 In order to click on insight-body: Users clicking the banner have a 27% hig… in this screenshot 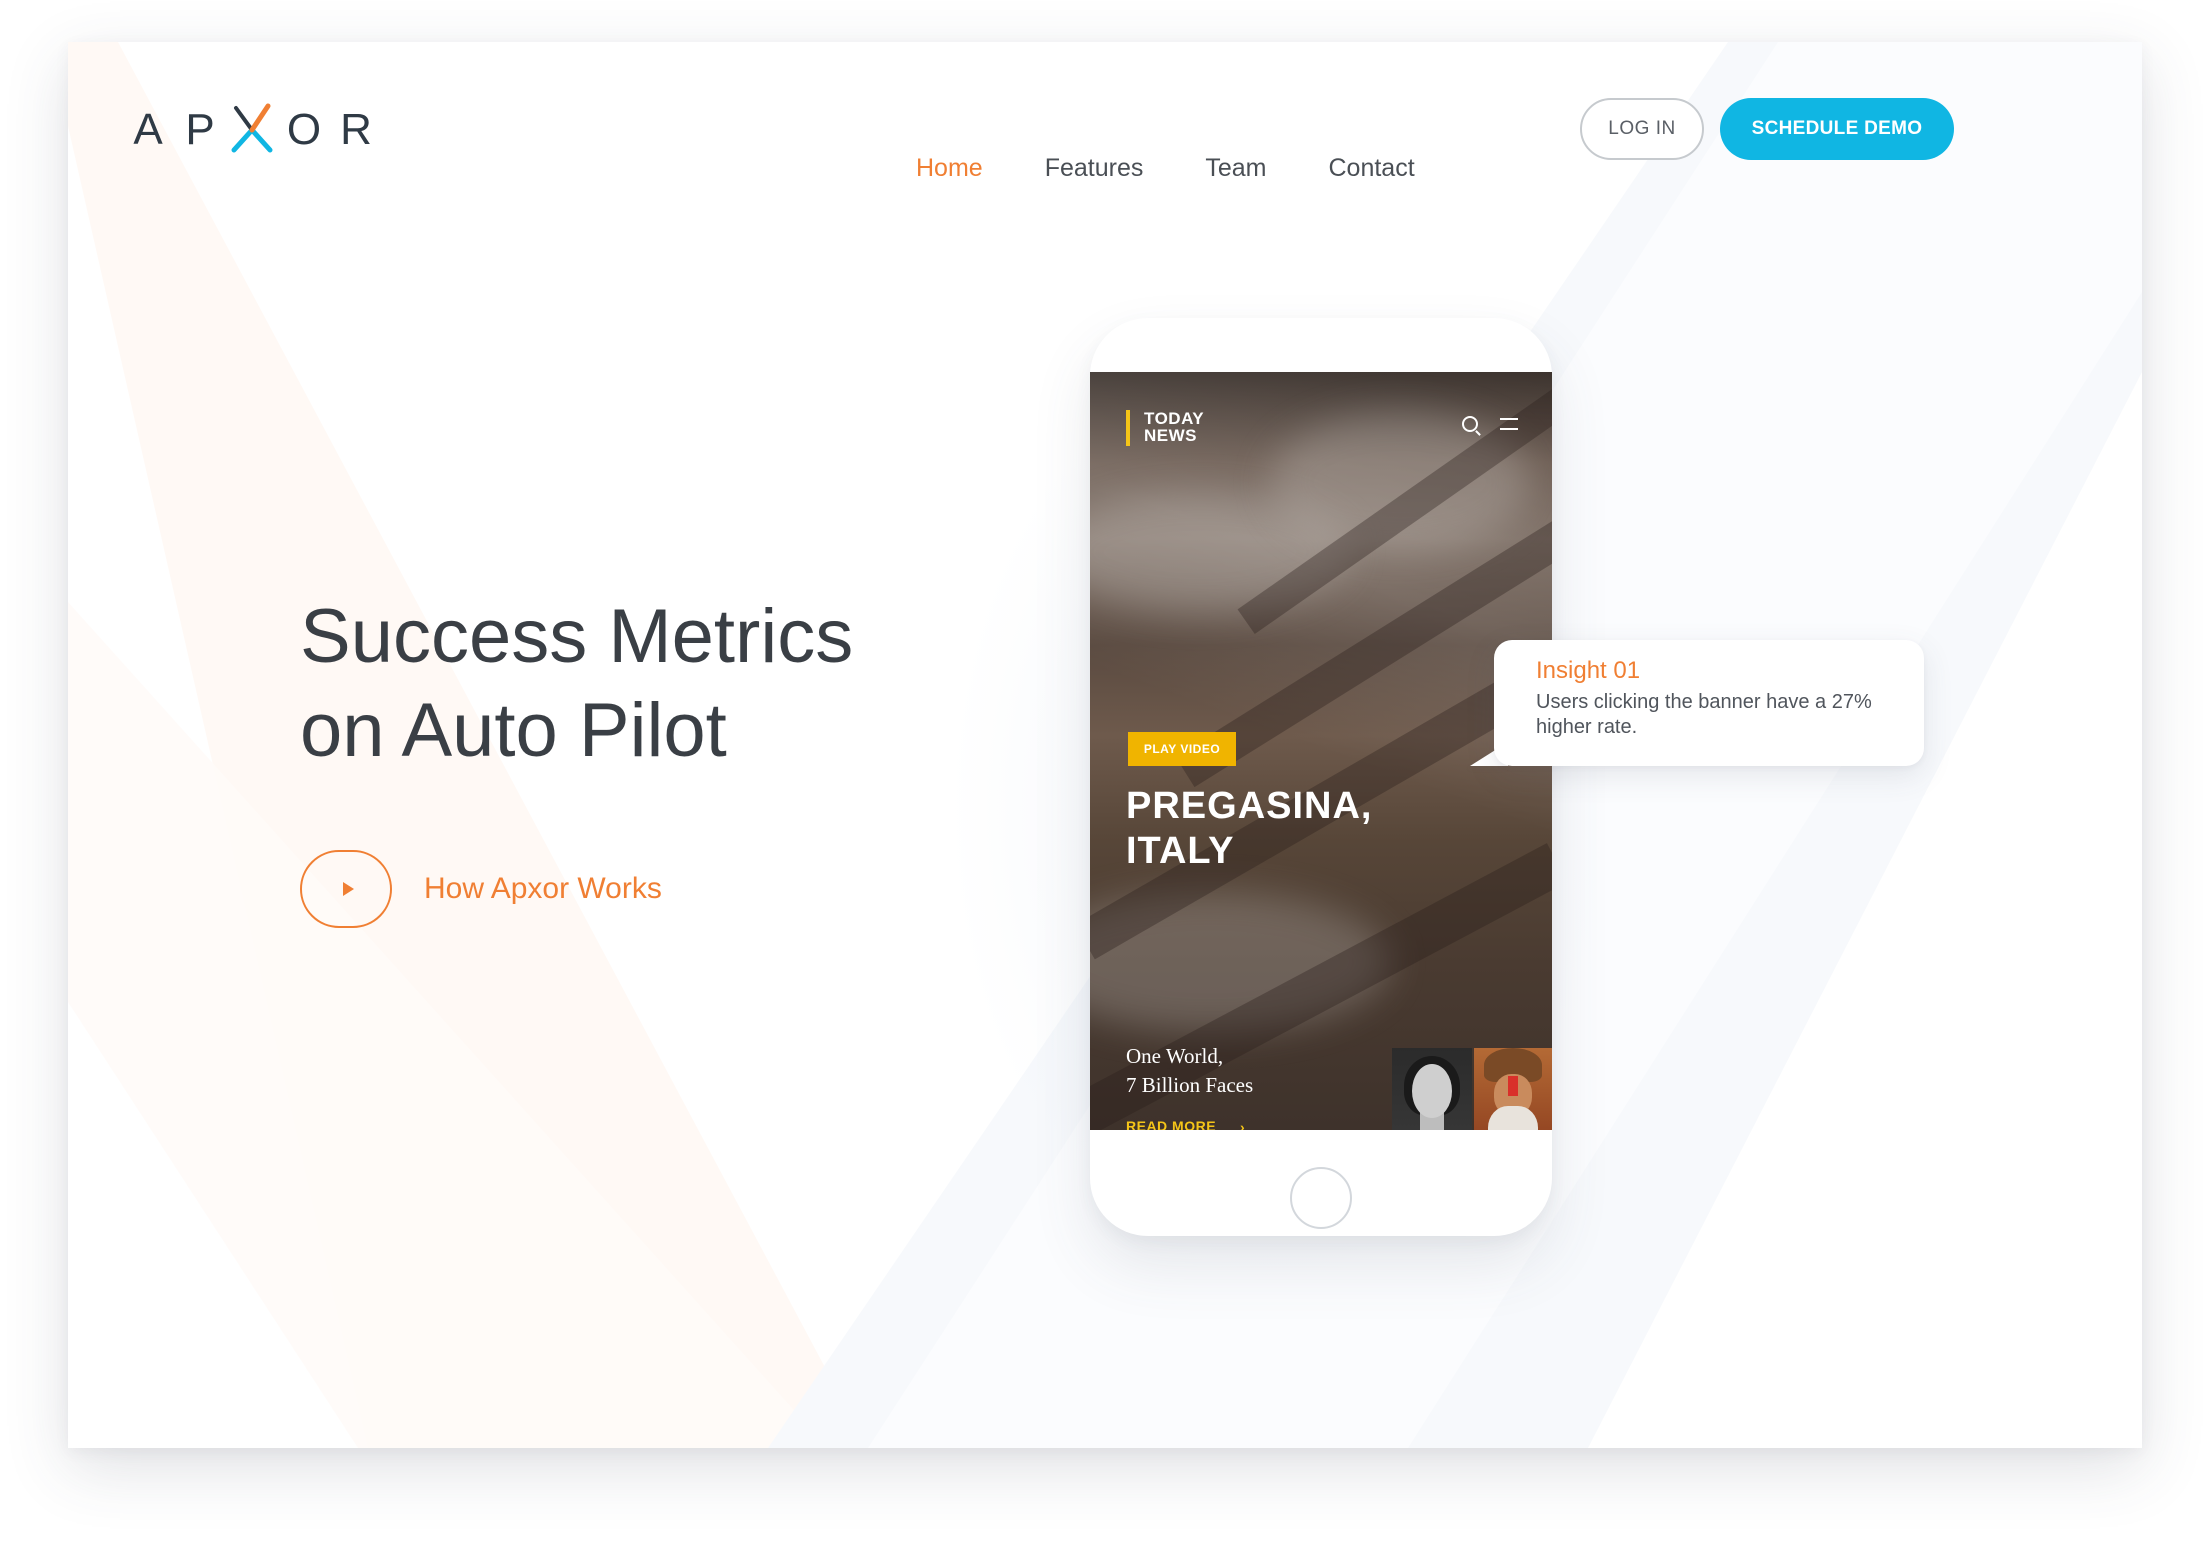, I will do `click(1704, 714)`.